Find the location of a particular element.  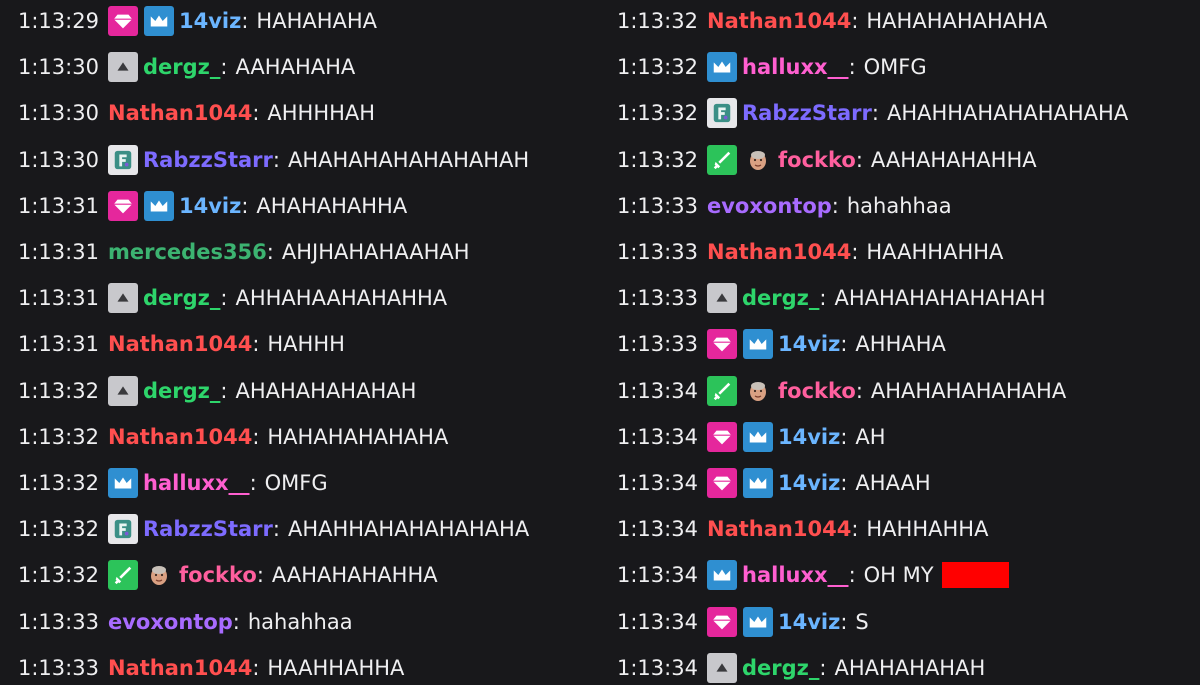

chat-message-row: 1:13:34 fockko: AHAHAHAHAHAHA is located at coordinates (841, 391).